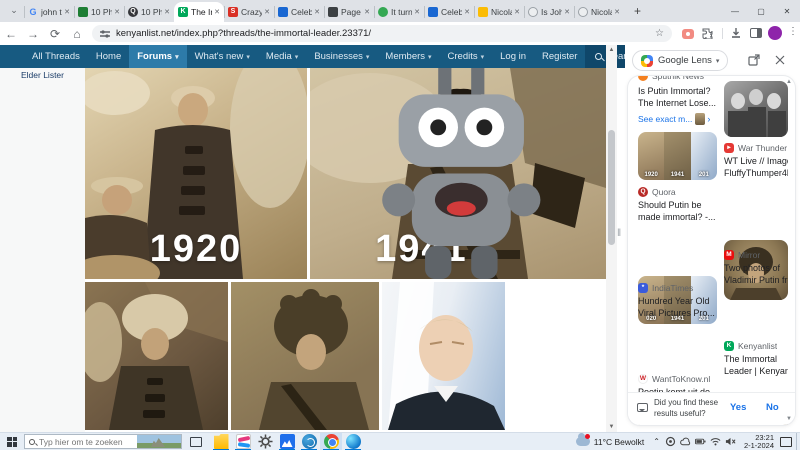  Describe the element at coordinates (11, 34) in the screenshot. I see `back-icon: ←` at that location.